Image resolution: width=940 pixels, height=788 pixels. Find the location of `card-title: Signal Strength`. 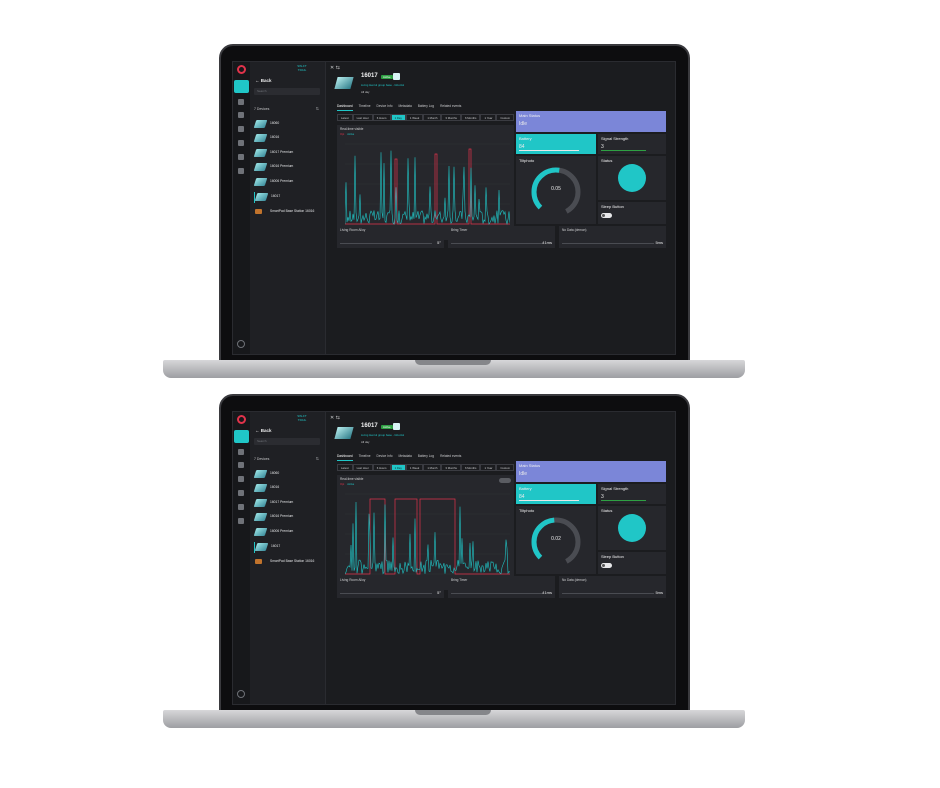

card-title: Signal Strength is located at coordinates (615, 488).